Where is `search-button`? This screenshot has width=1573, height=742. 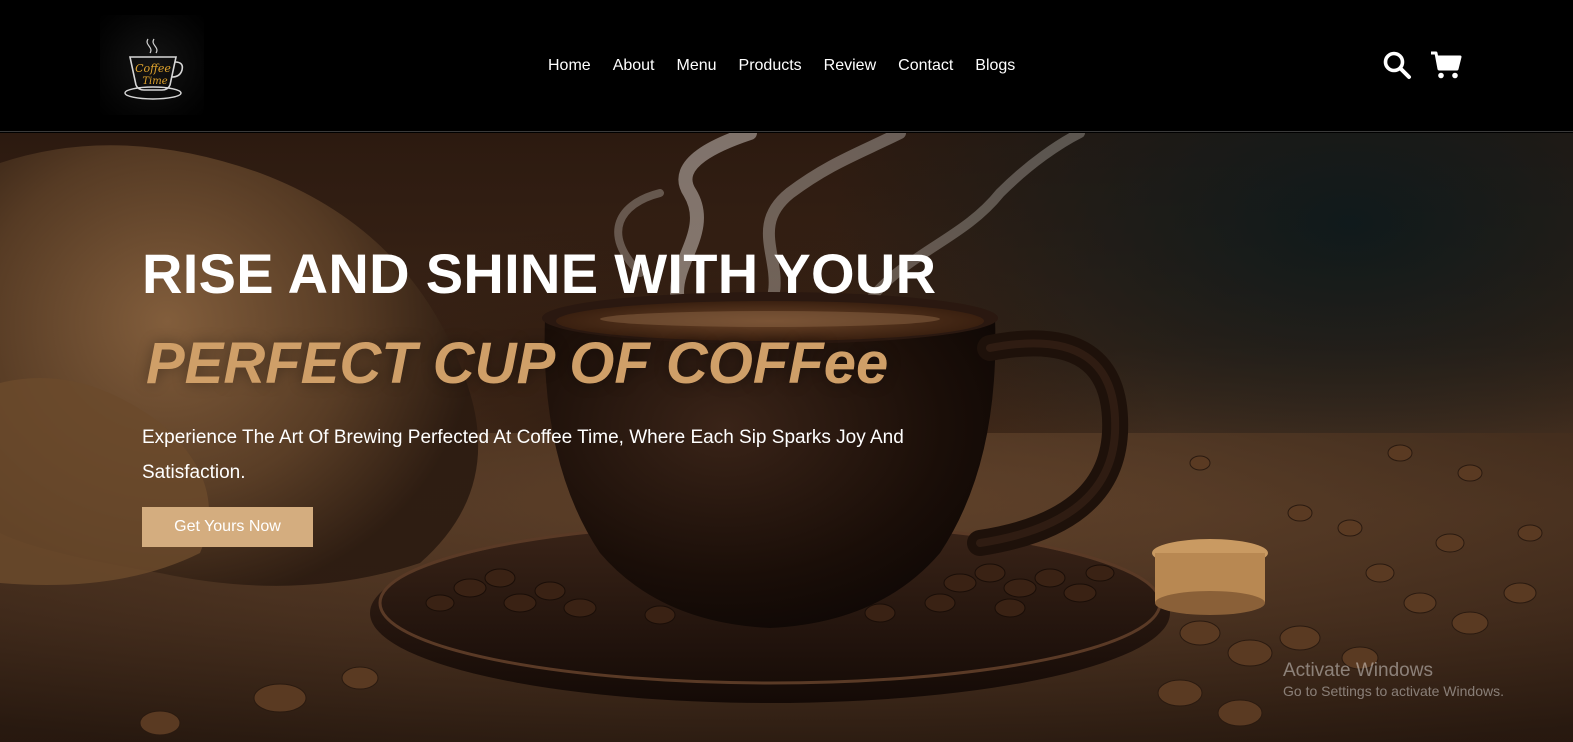 search-button is located at coordinates (1397, 65).